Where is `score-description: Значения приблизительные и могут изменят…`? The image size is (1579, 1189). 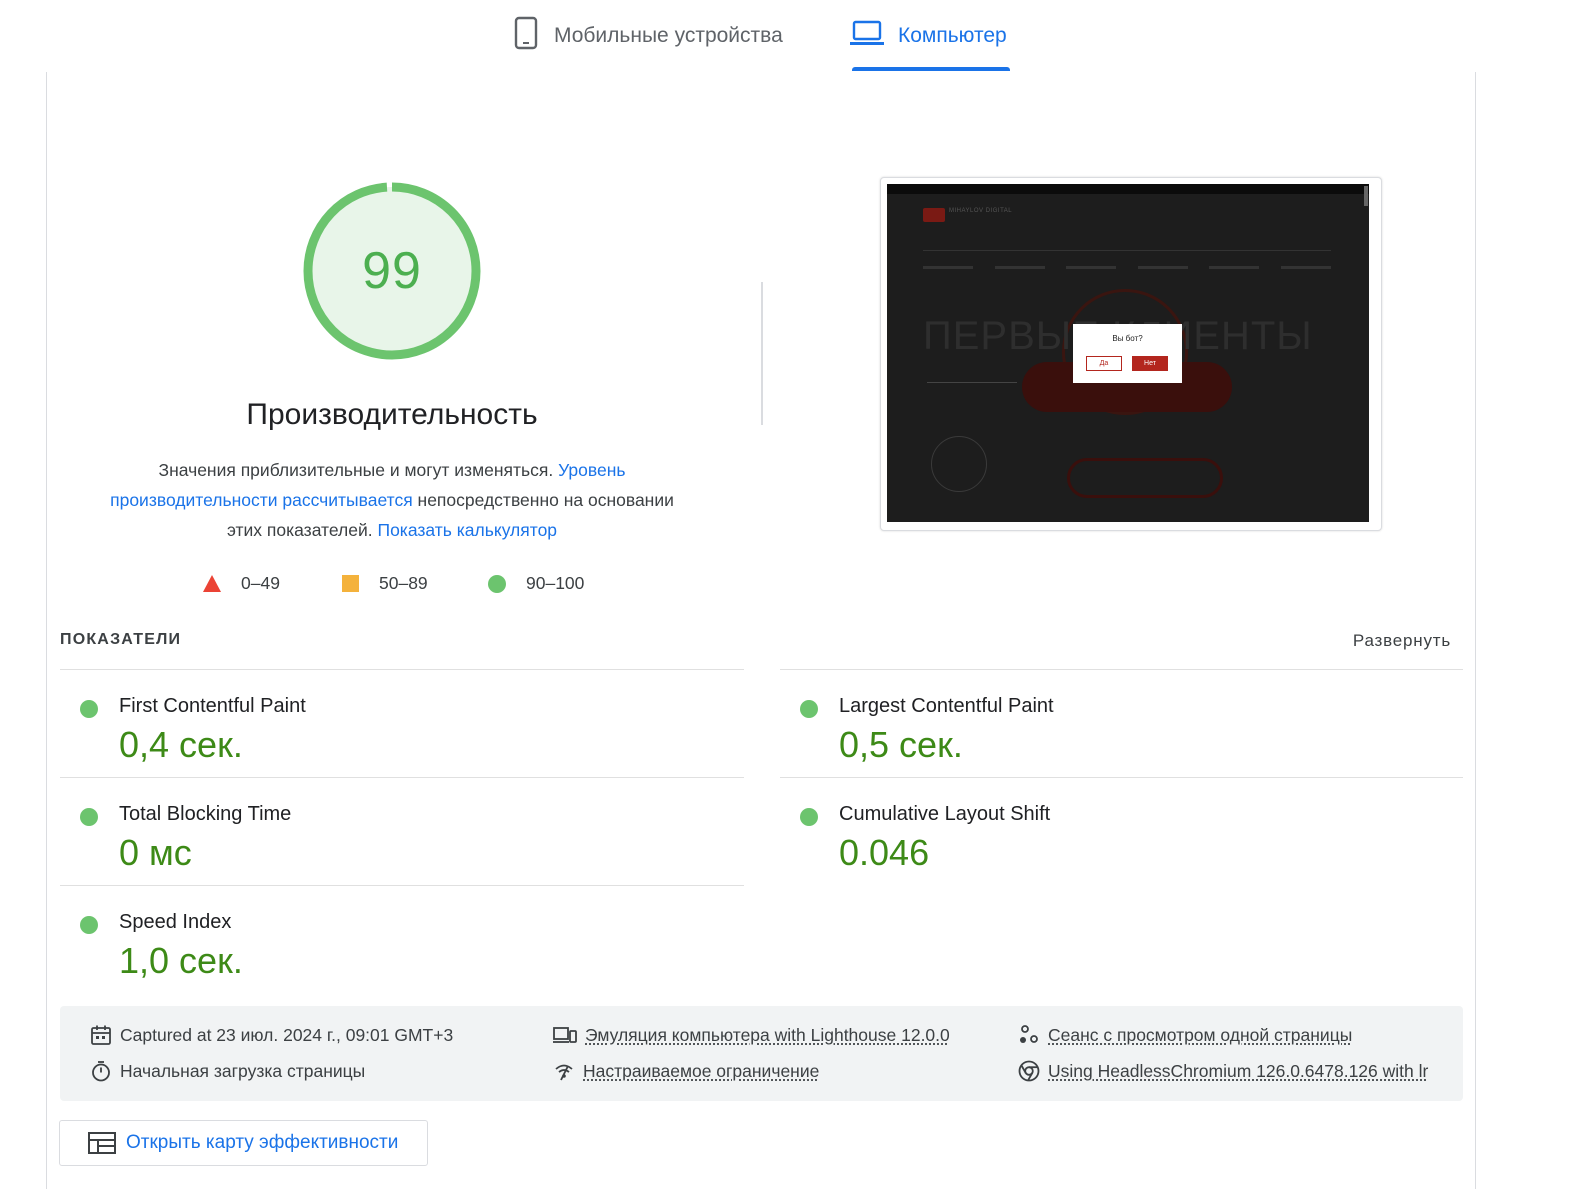
score-description: Значения приблизительные и могут изменят… is located at coordinates (392, 500).